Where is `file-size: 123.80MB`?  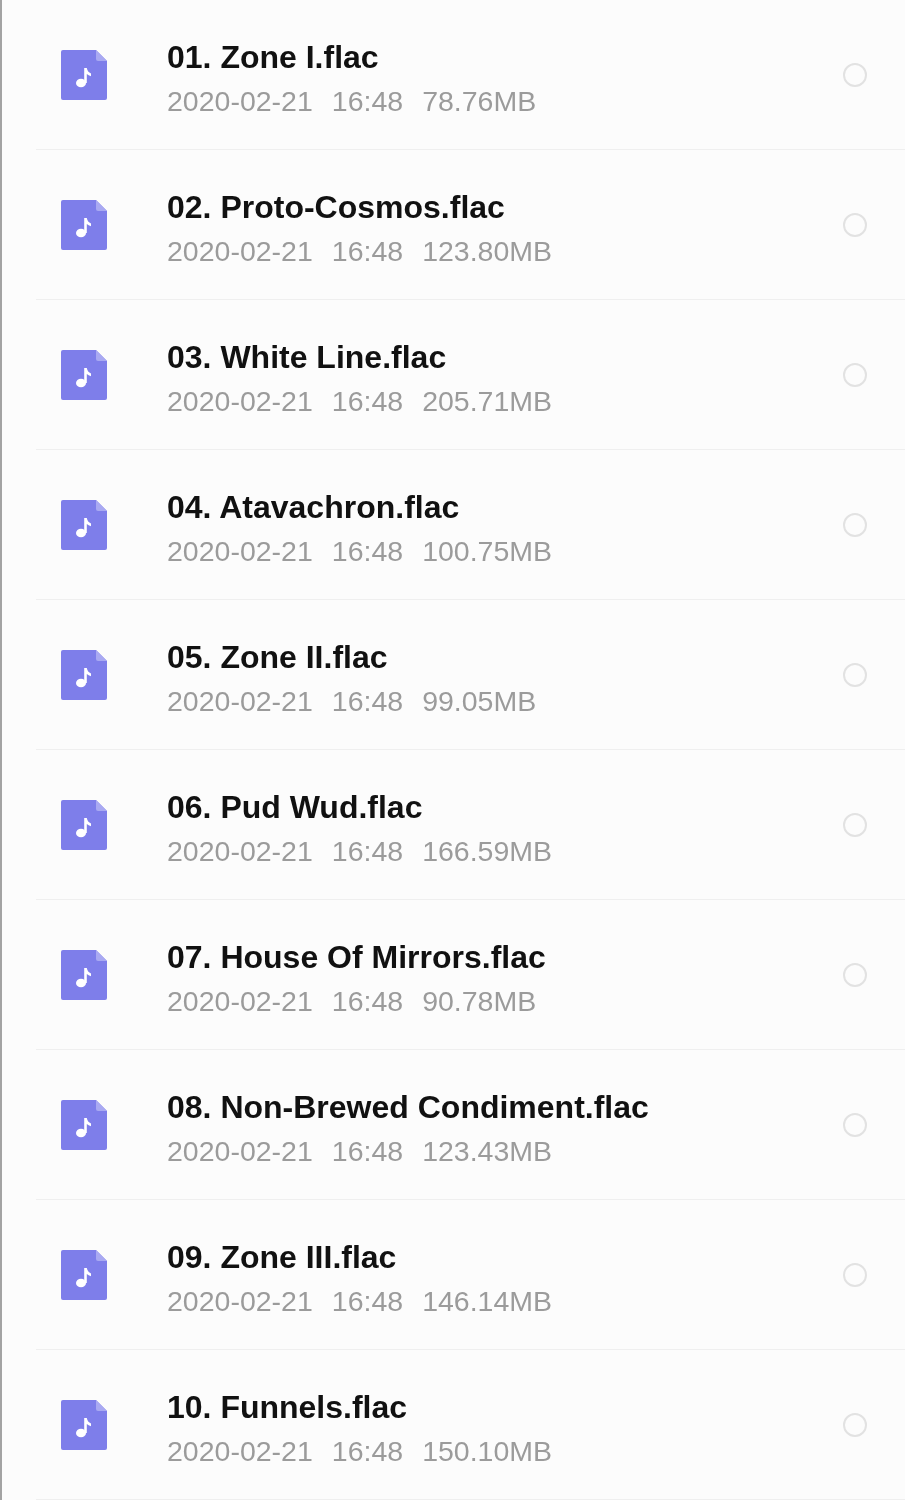
file-size: 123.80MB is located at coordinates (487, 251).